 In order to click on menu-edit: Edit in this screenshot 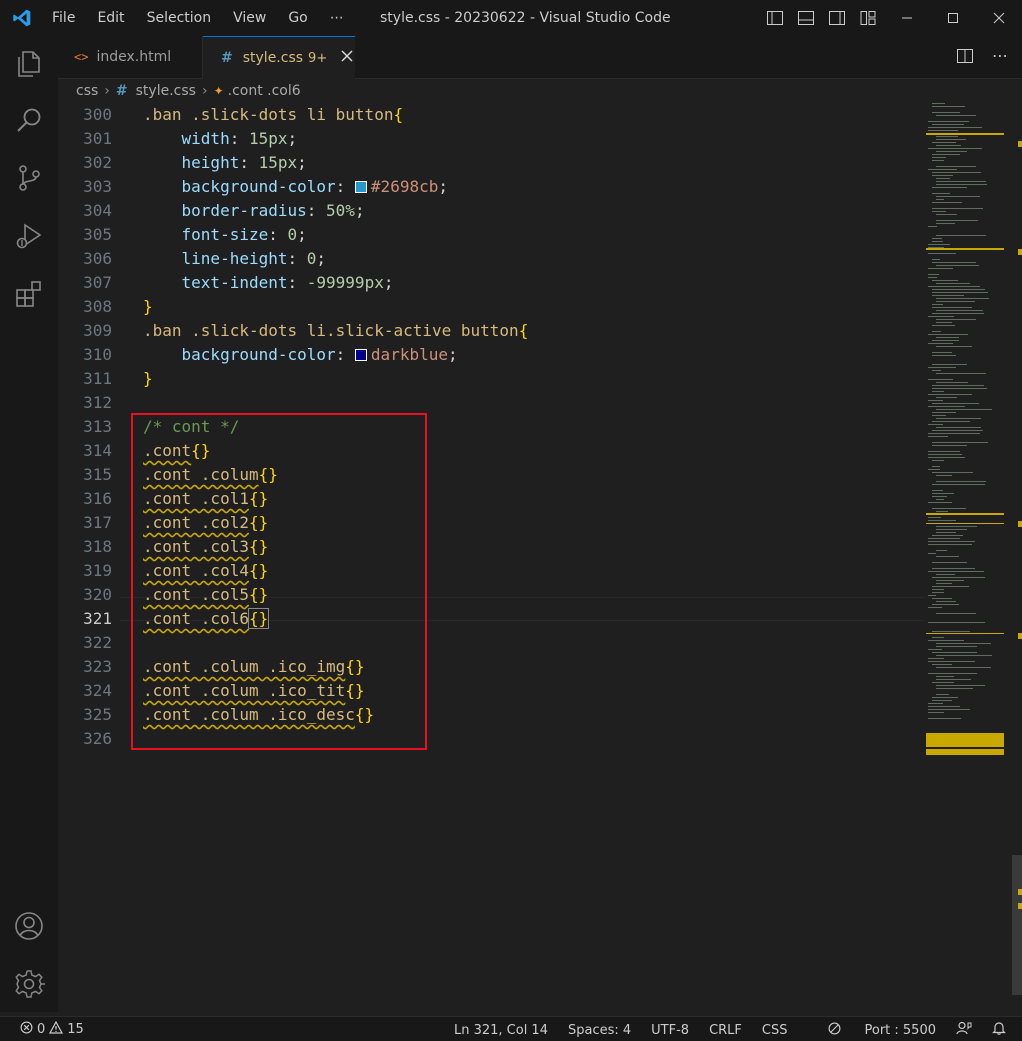, I will do `click(110, 18)`.